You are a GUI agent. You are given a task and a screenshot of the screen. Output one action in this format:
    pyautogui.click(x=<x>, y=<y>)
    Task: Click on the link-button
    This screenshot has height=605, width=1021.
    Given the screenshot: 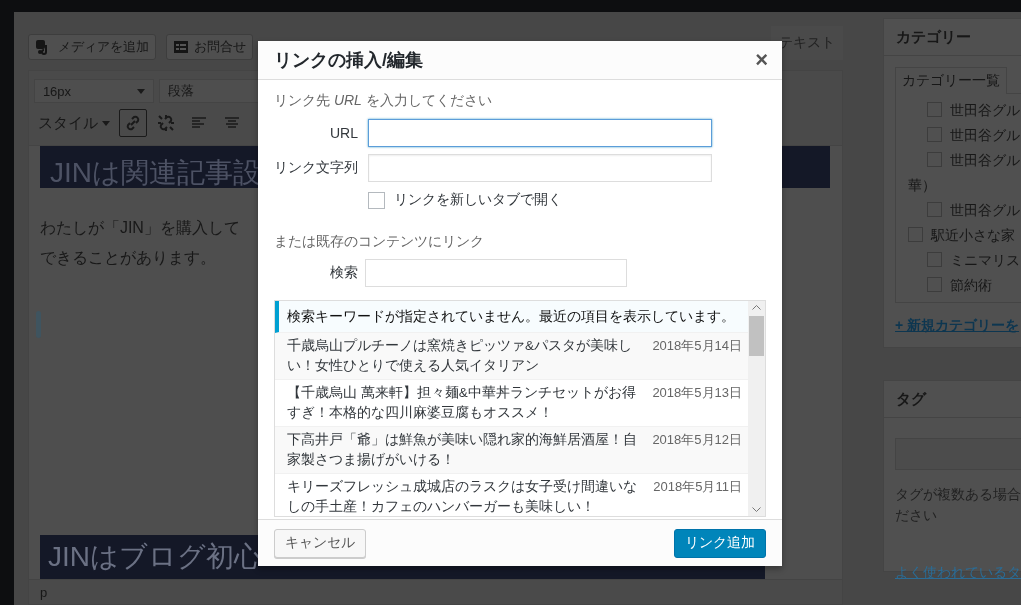 What is the action you would take?
    pyautogui.click(x=132, y=123)
    